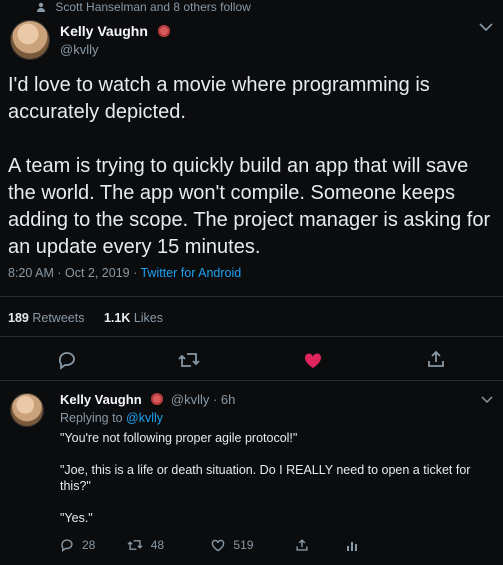  What do you see at coordinates (147, 399) in the screenshot?
I see `reply-header: Kelly Vaughn @kvlly · 6h` at bounding box center [147, 399].